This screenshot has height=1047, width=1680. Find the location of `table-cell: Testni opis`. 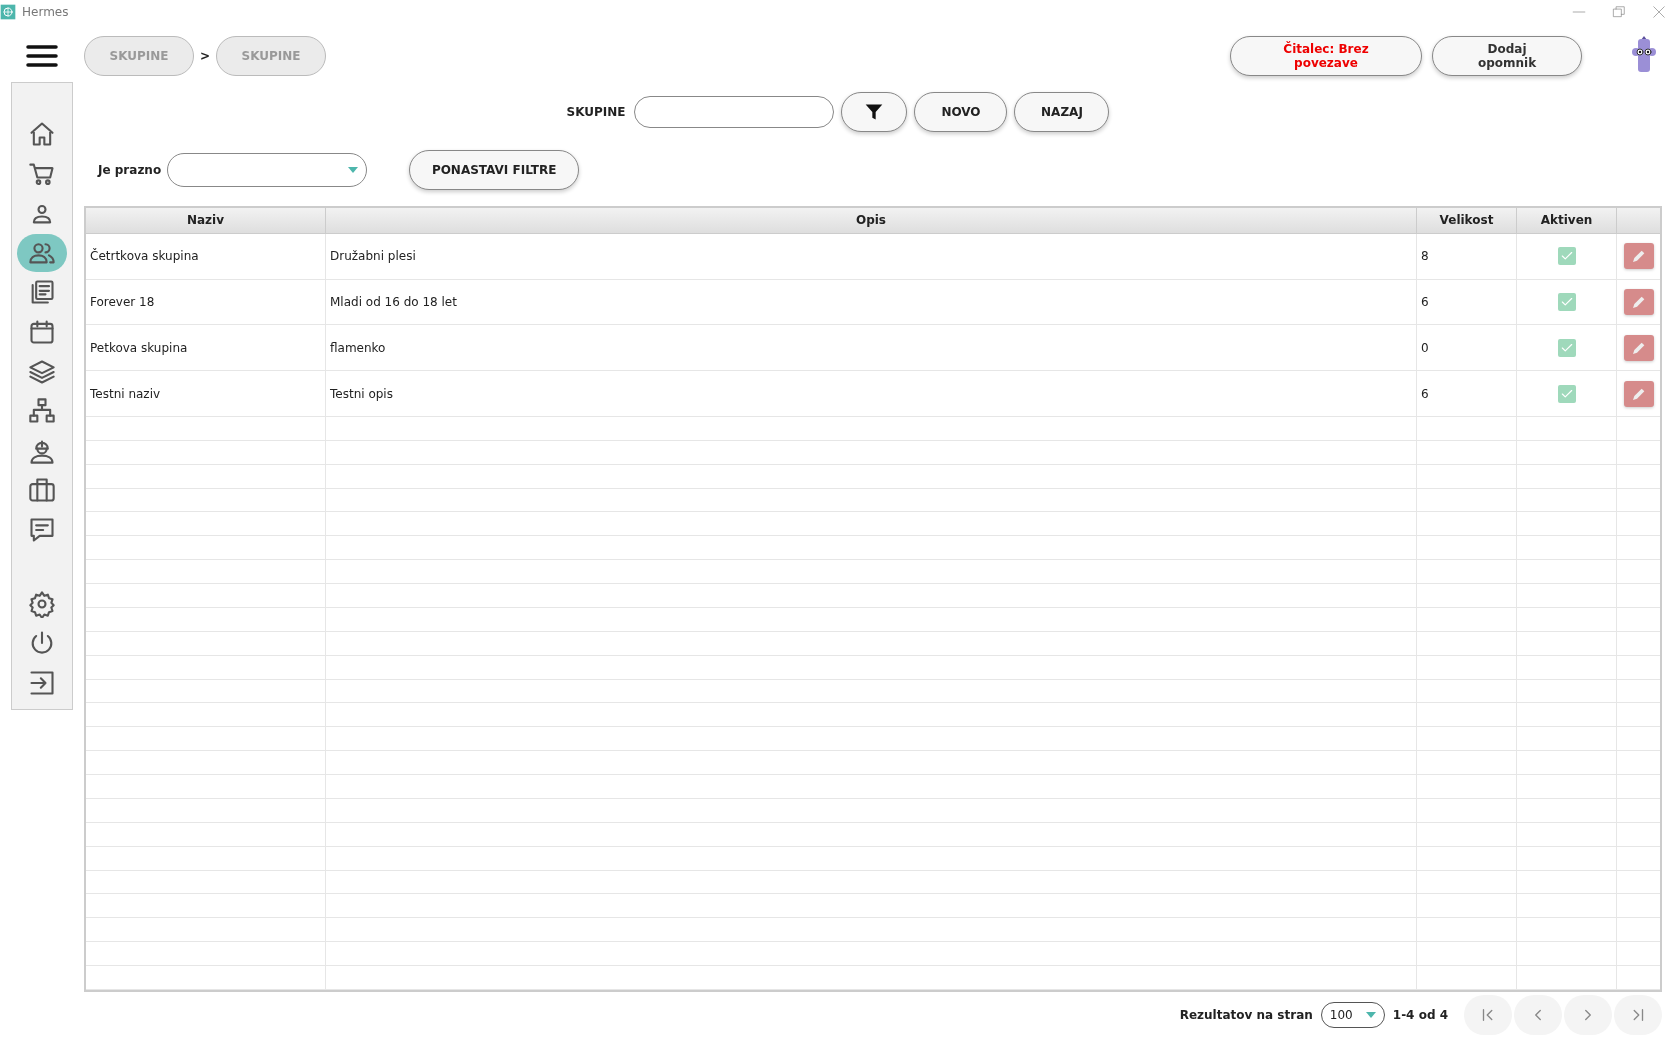

table-cell: Testni opis is located at coordinates (871, 393).